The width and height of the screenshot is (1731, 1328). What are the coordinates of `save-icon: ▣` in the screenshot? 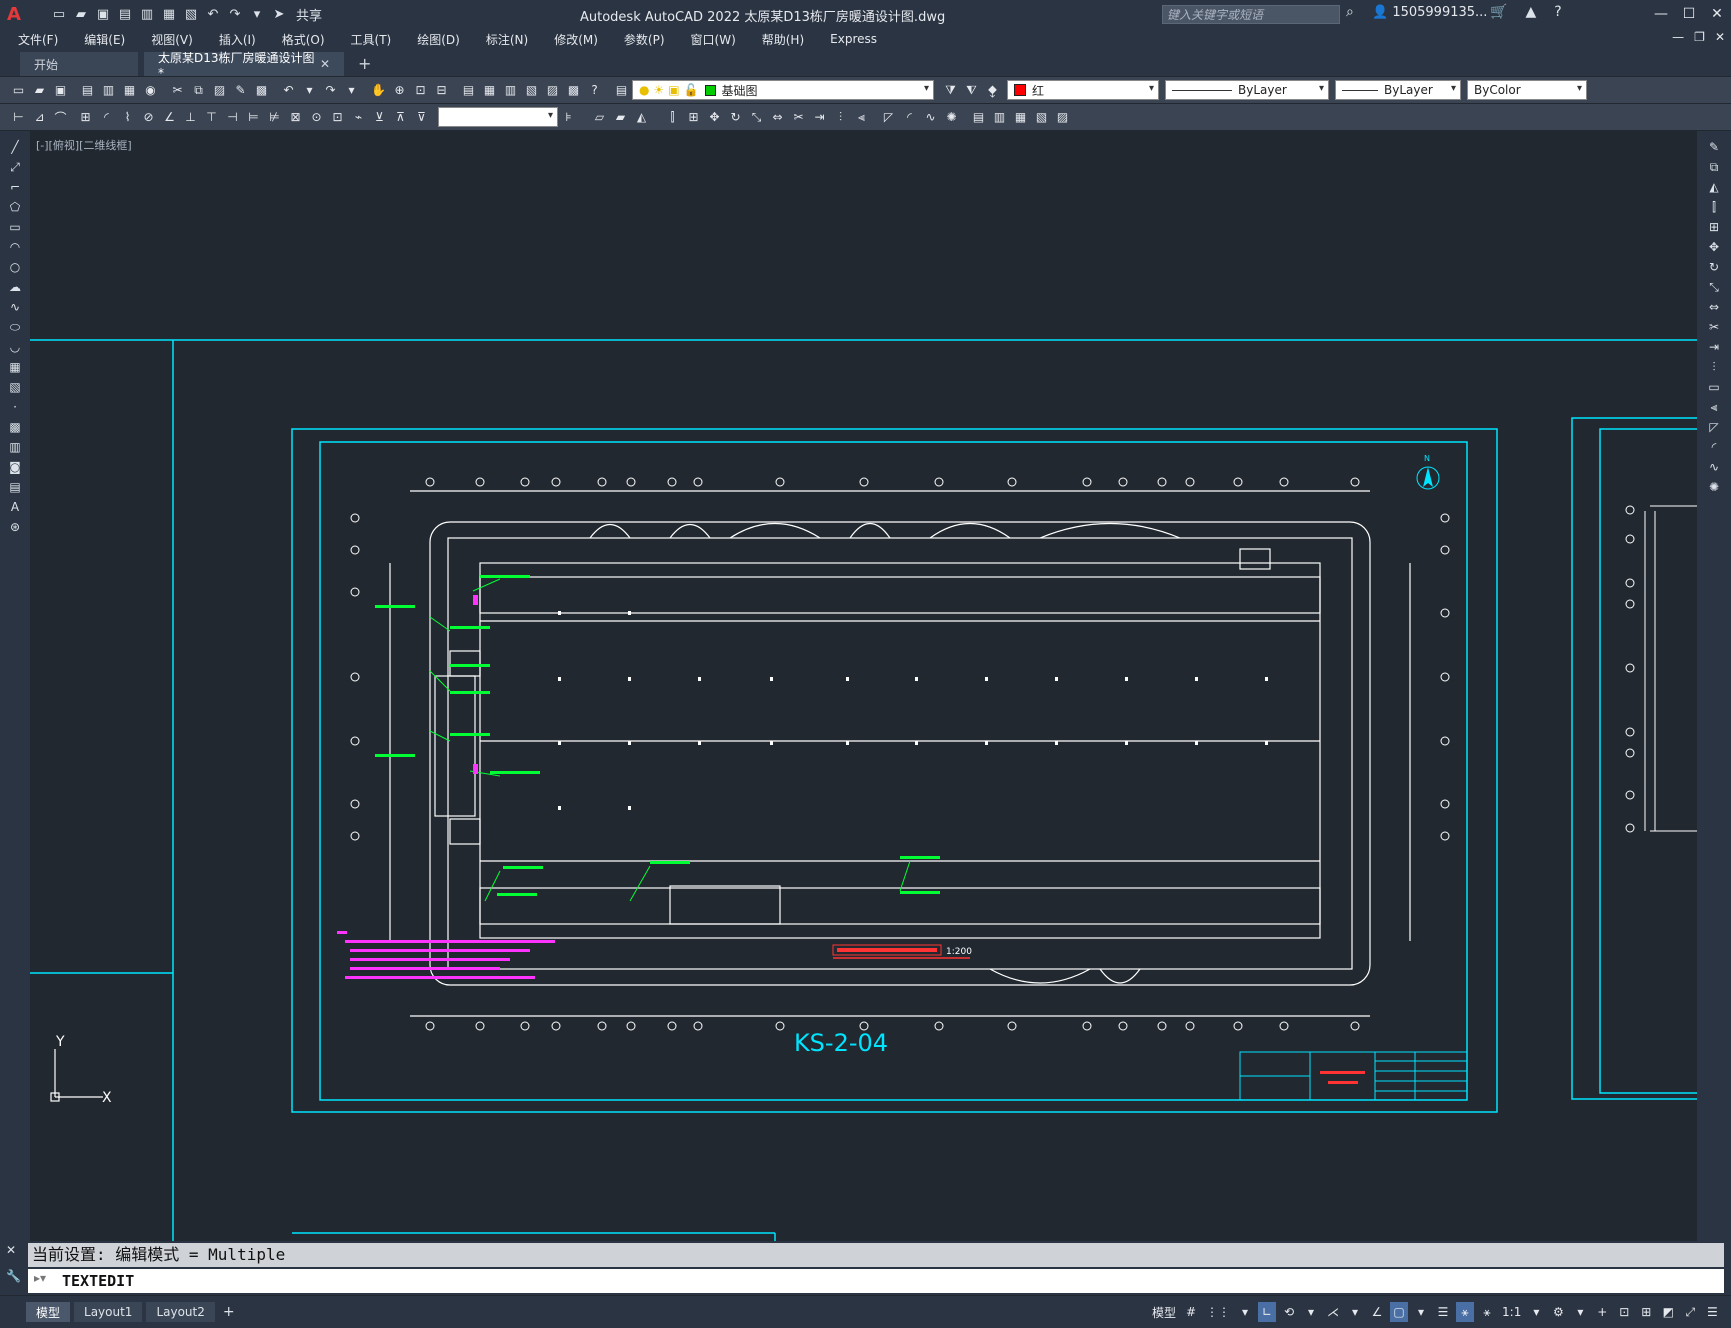 It's located at (60, 90).